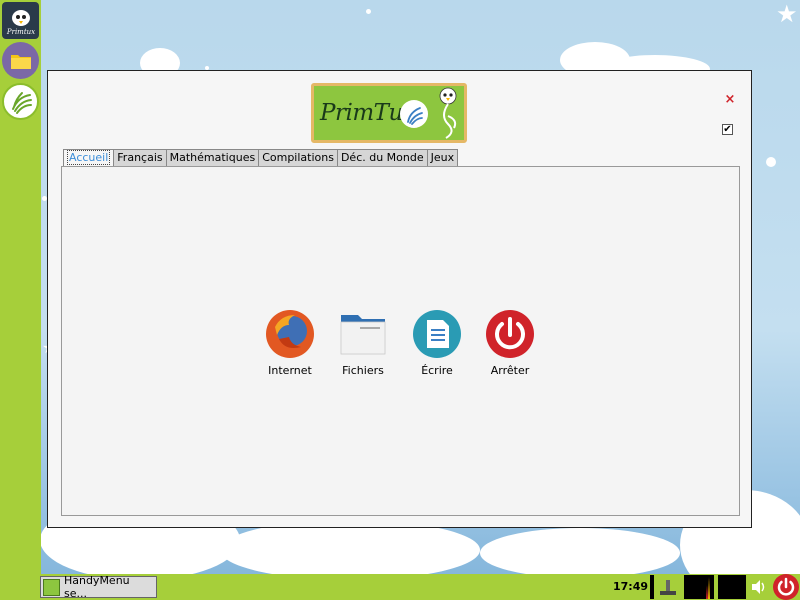 The width and height of the screenshot is (800, 600). I want to click on app-arreter-button: Arrêter, so click(510, 343).